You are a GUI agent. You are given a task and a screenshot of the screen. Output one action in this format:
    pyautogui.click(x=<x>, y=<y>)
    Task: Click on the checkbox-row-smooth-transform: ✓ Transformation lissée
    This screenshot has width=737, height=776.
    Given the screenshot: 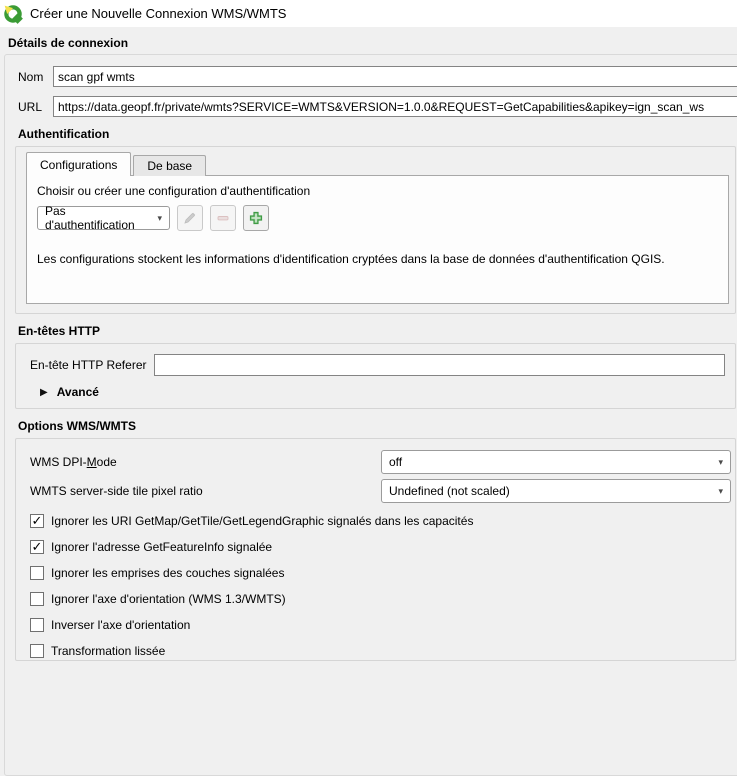 What is the action you would take?
    pyautogui.click(x=380, y=651)
    